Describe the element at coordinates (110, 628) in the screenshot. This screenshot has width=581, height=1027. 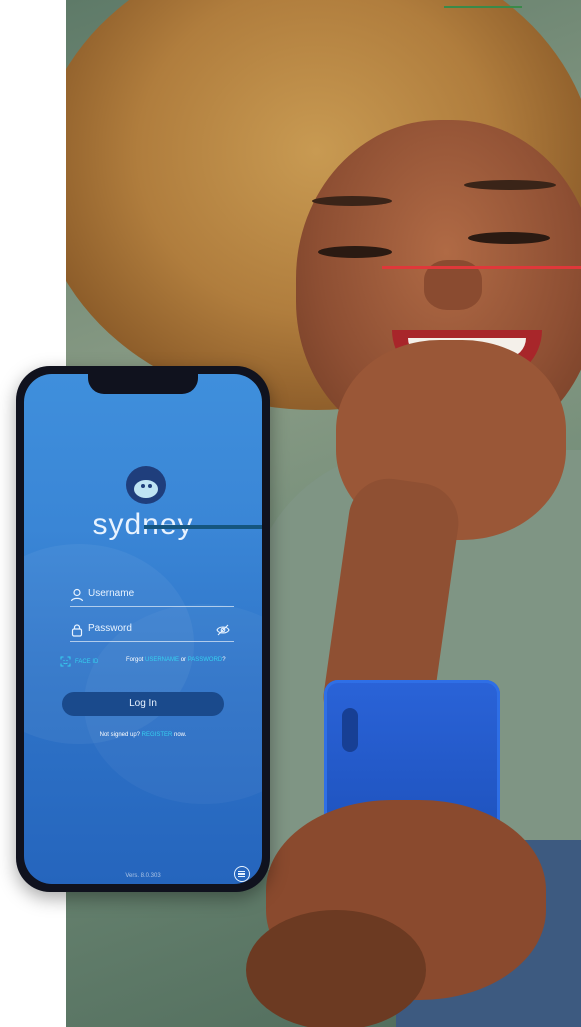
I see `password-placeholder: Password` at that location.